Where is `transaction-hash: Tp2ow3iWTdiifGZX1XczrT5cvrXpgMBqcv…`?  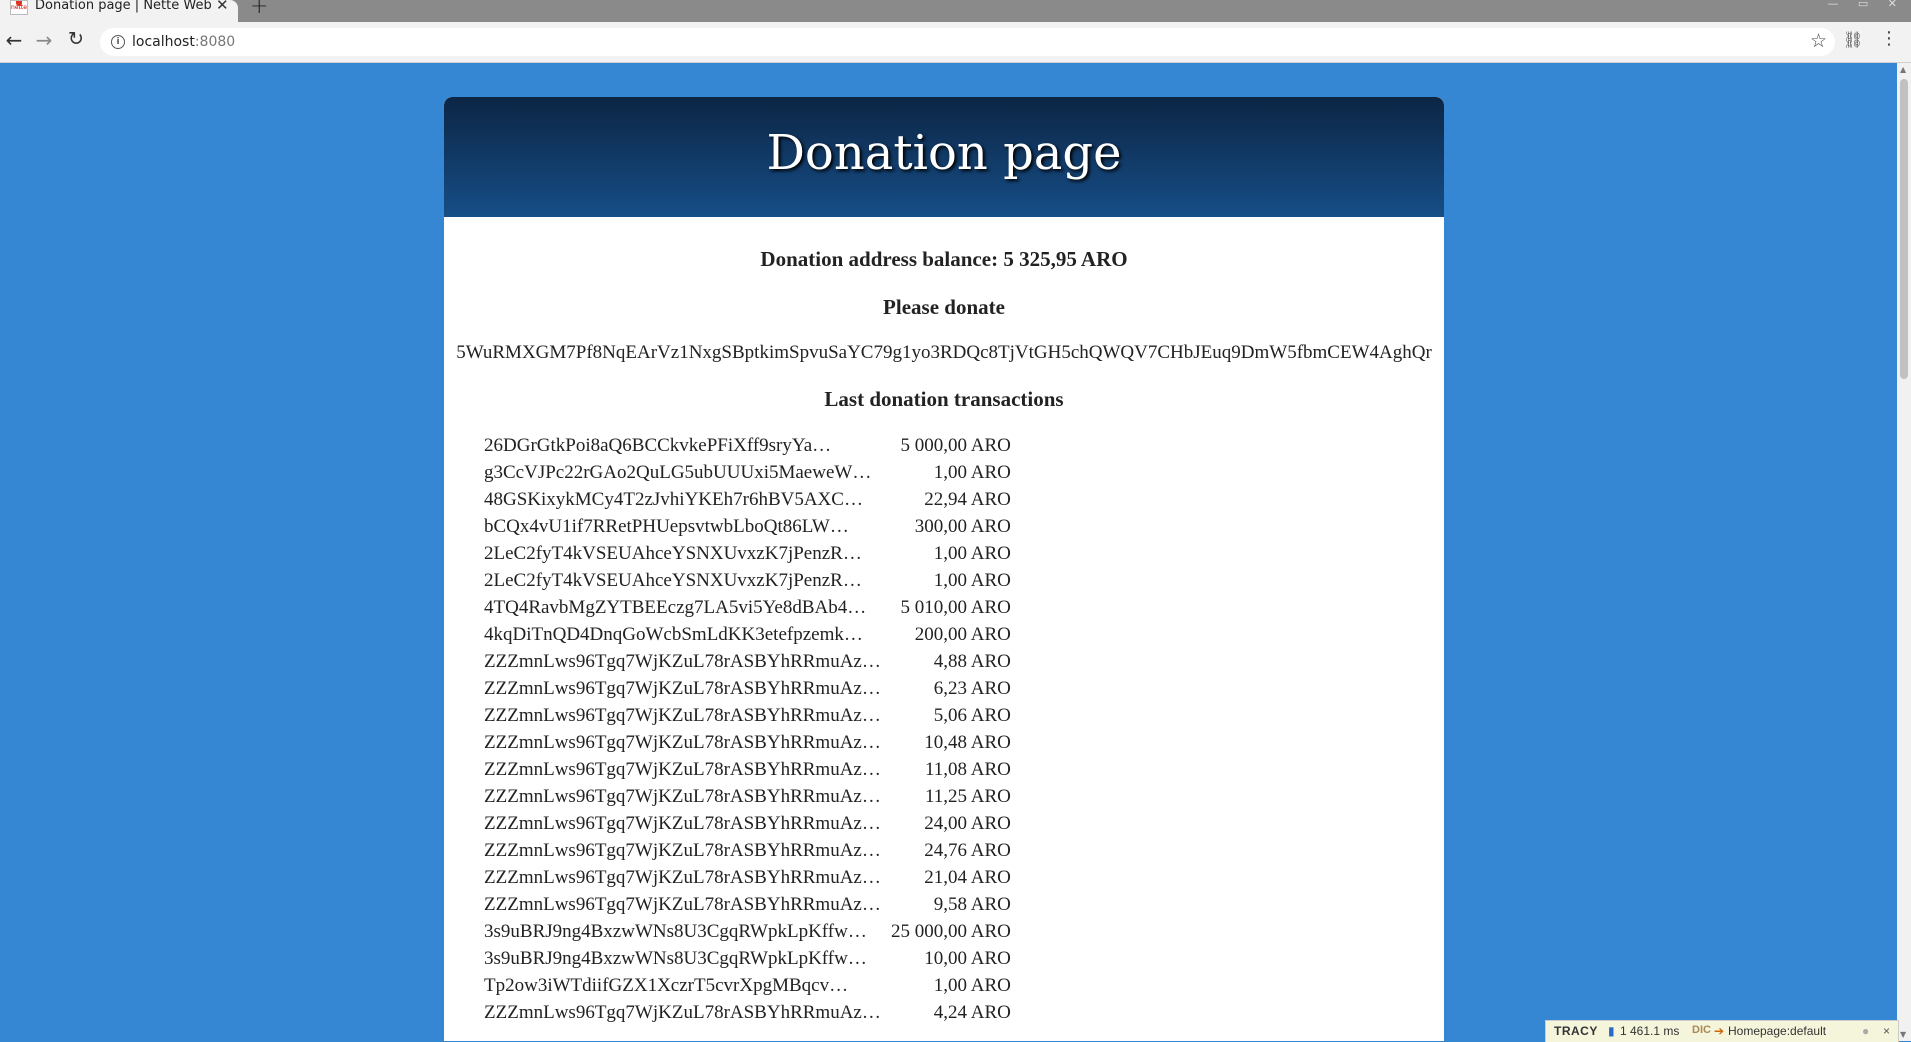 transaction-hash: Tp2ow3iWTdiifGZX1XczrT5cvrXpgMBqcv… is located at coordinates (666, 985).